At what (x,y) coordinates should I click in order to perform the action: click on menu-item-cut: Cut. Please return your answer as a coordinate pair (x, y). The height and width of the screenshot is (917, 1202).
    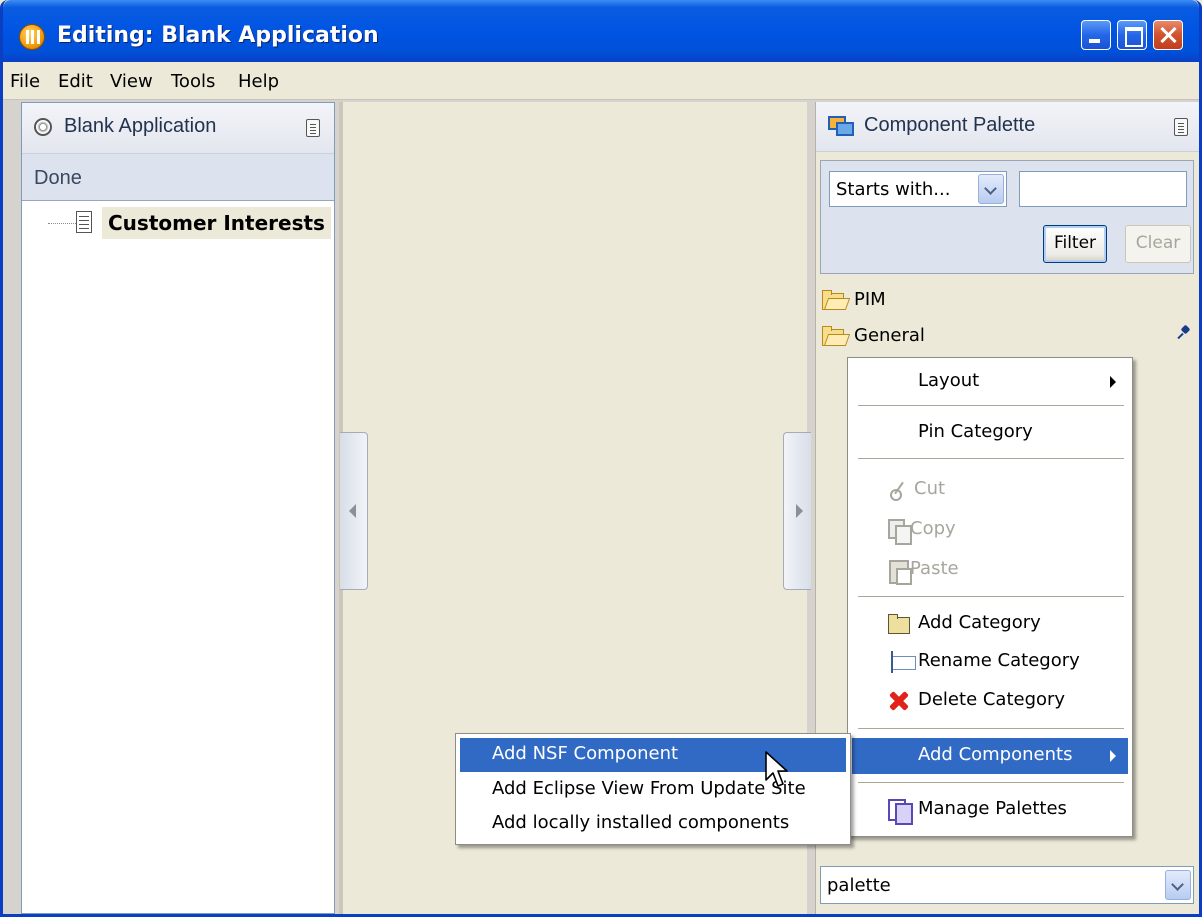
    Looking at the image, I should click on (990, 490).